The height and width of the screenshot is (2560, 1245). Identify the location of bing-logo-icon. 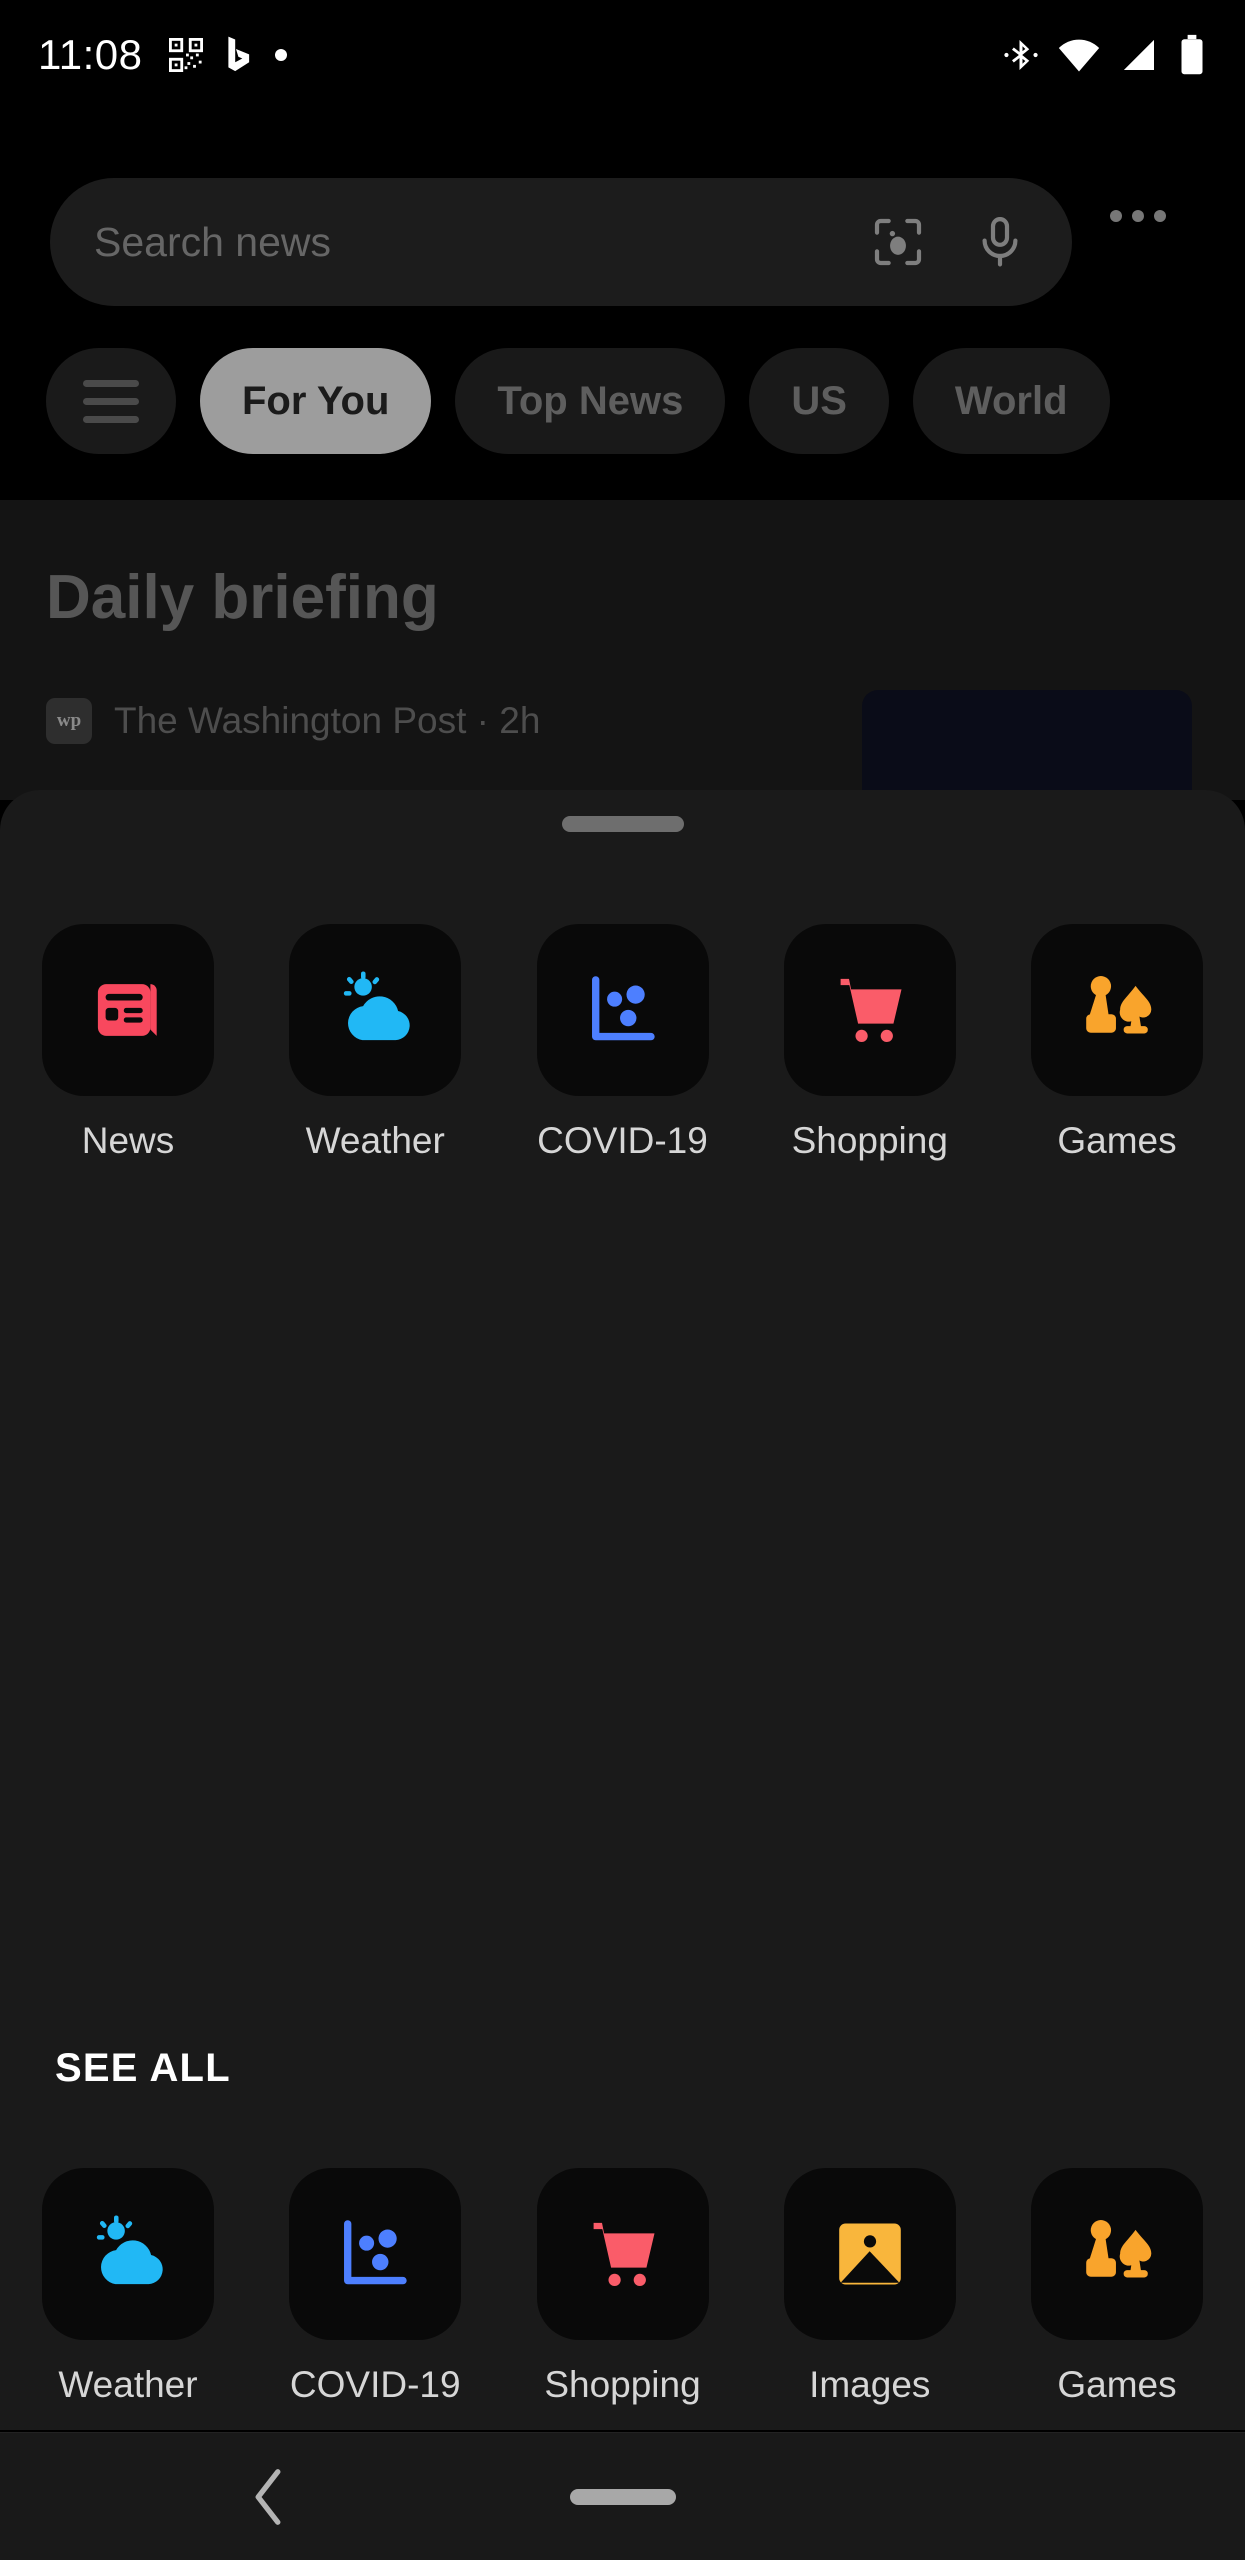
(238, 54).